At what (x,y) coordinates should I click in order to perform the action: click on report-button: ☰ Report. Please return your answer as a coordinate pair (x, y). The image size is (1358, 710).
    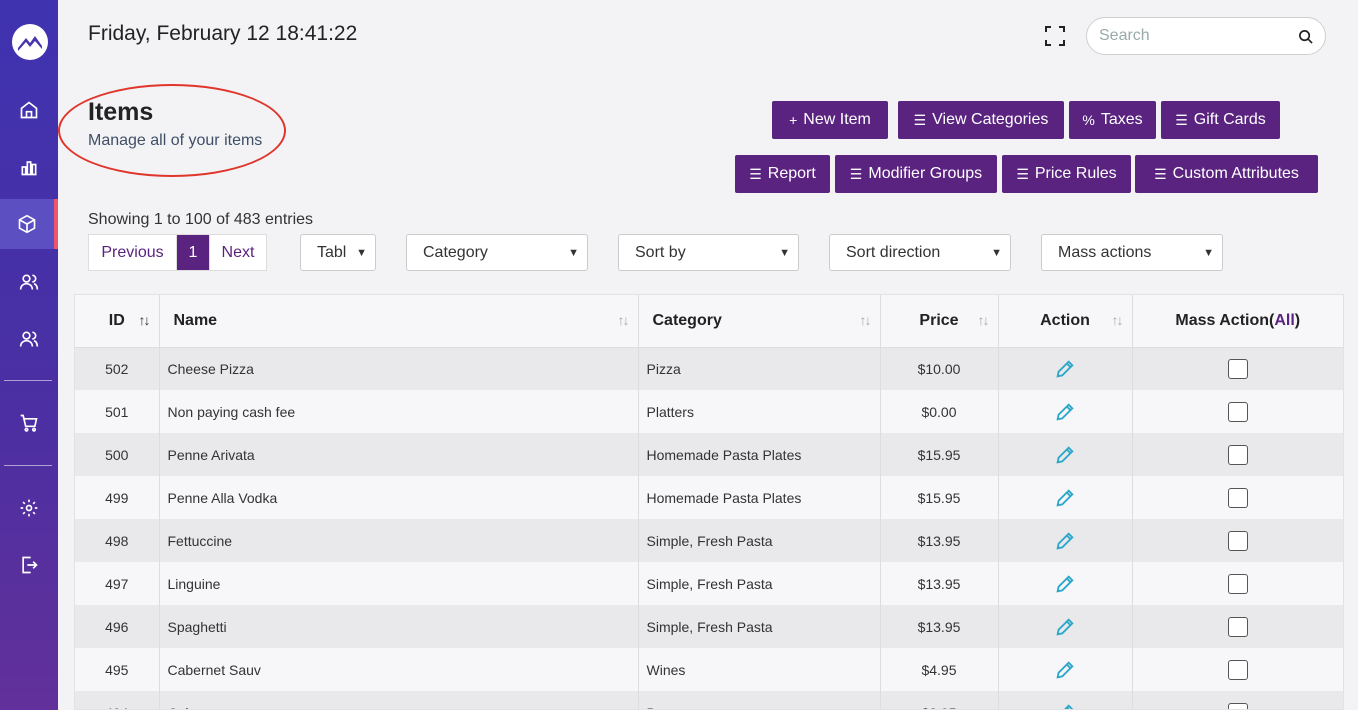
    Looking at the image, I should click on (782, 174).